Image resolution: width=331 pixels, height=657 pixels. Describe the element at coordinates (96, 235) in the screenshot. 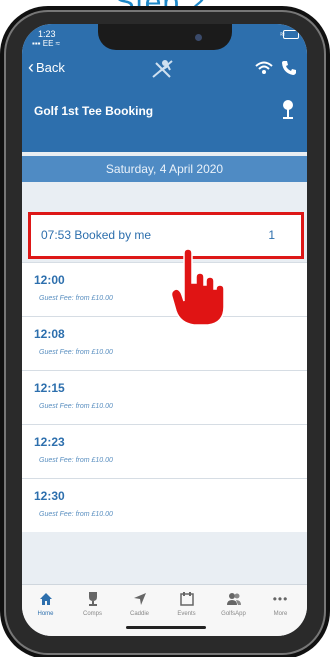

I see `booked-label: 07:53 Booked by me` at that location.